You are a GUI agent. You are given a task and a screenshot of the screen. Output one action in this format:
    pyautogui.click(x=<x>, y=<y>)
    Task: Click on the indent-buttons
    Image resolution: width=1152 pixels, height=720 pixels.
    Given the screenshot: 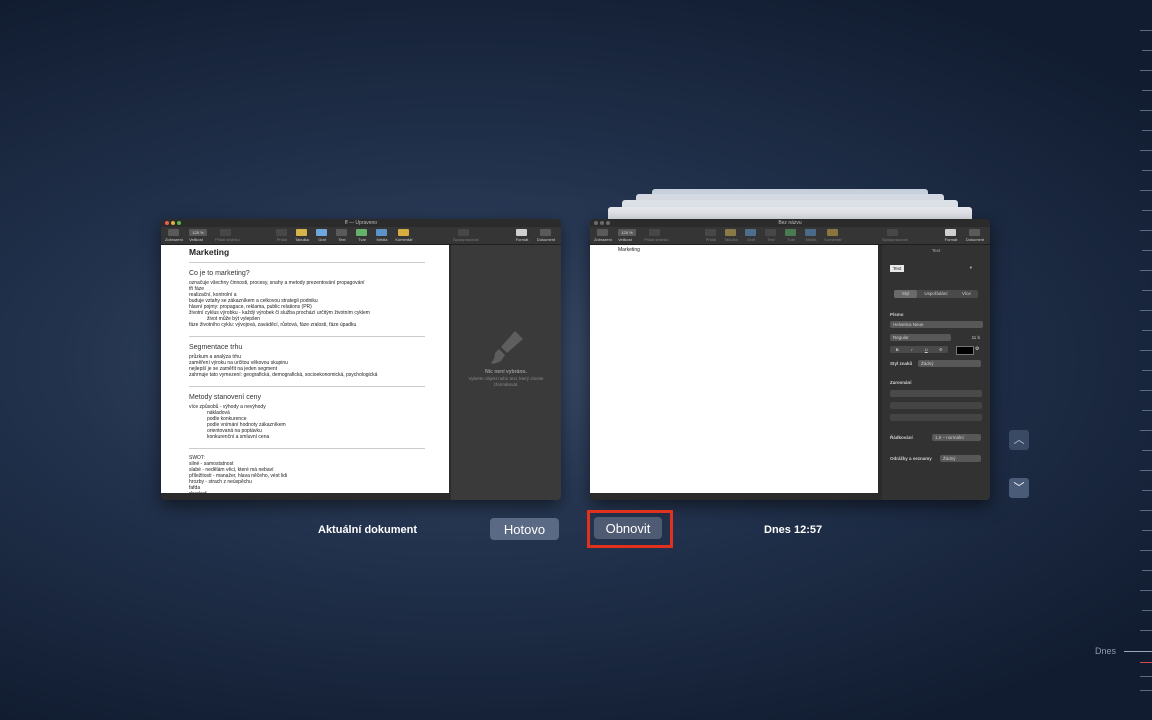 What is the action you would take?
    pyautogui.click(x=936, y=405)
    